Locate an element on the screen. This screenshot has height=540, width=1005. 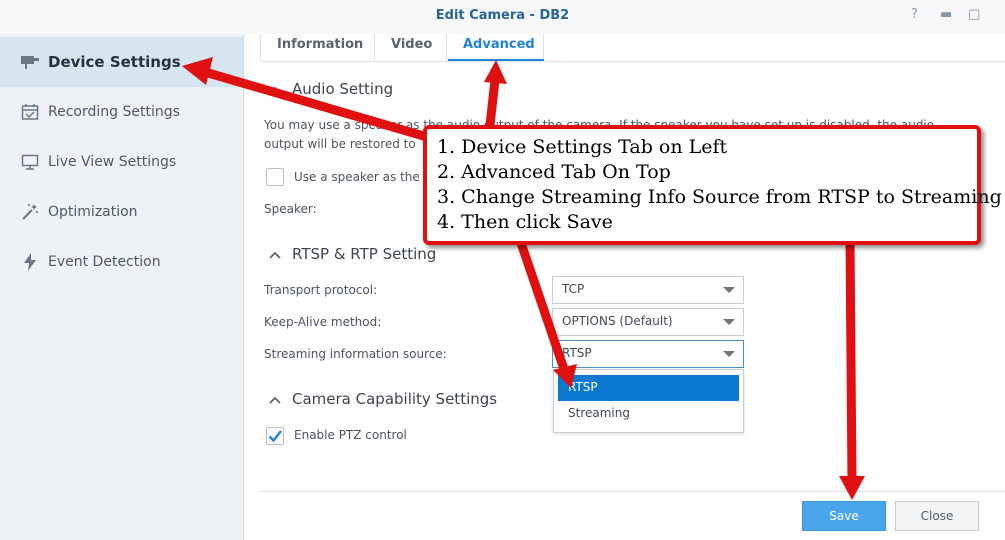
arrow-to-advanced-tab is located at coordinates (492, 102).